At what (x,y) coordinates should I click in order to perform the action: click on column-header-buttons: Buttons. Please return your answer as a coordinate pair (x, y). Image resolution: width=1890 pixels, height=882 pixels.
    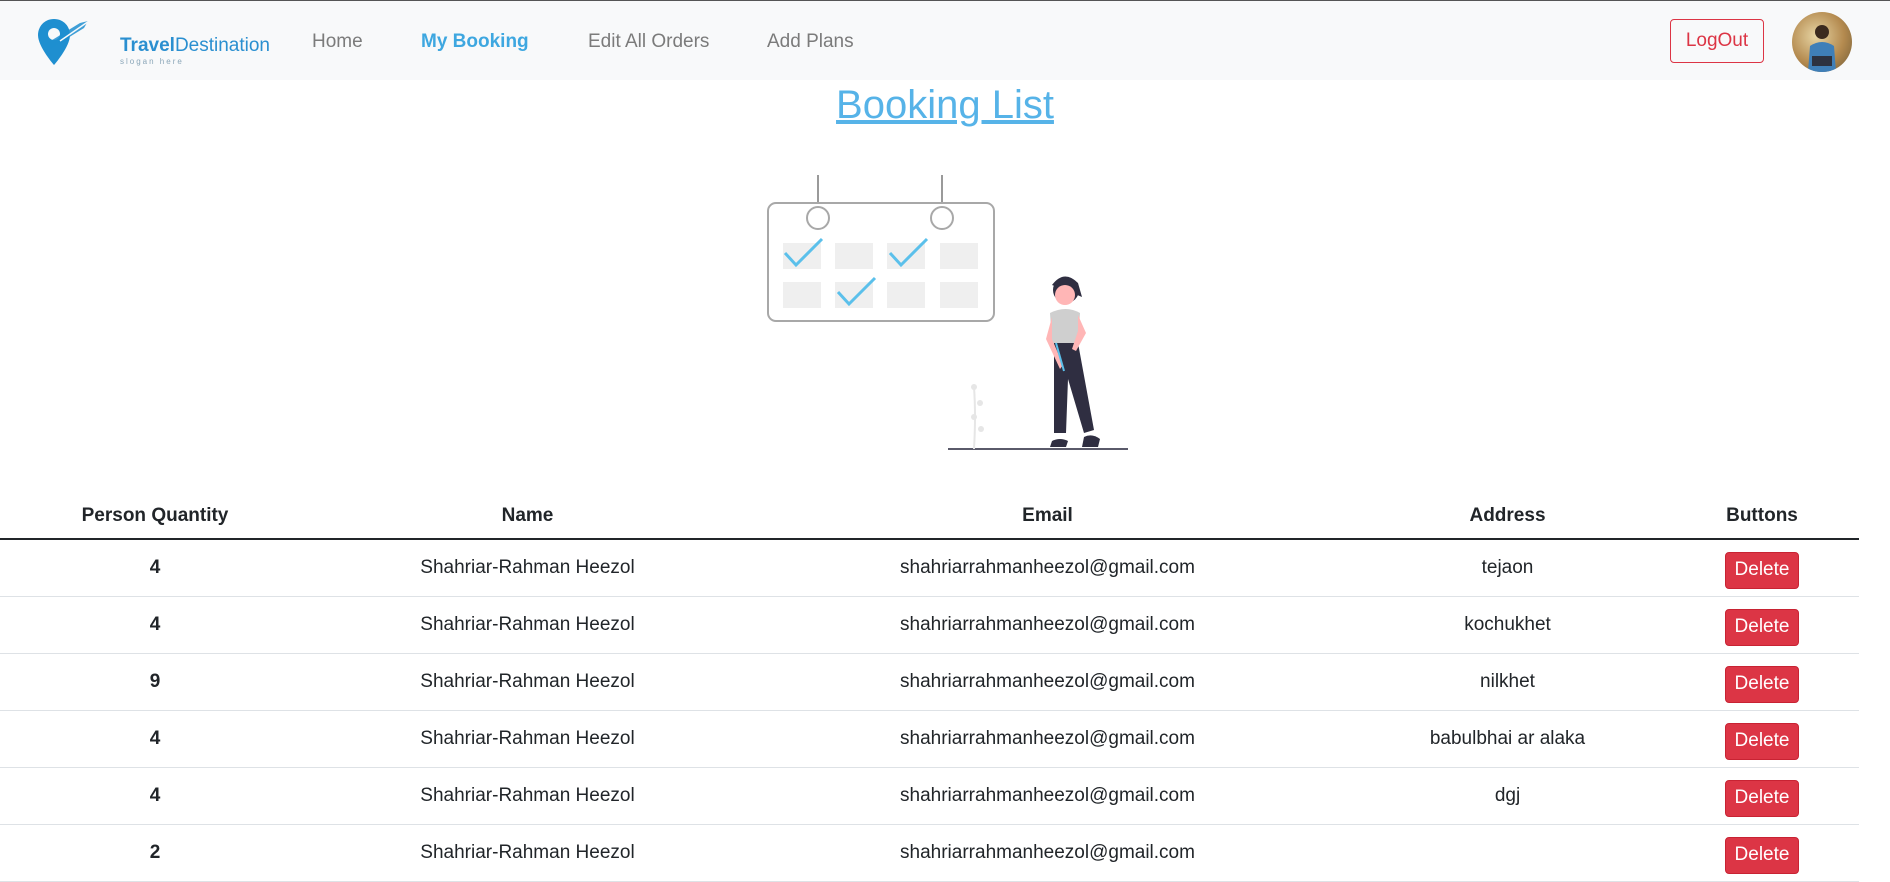
    Looking at the image, I should click on (1762, 517).